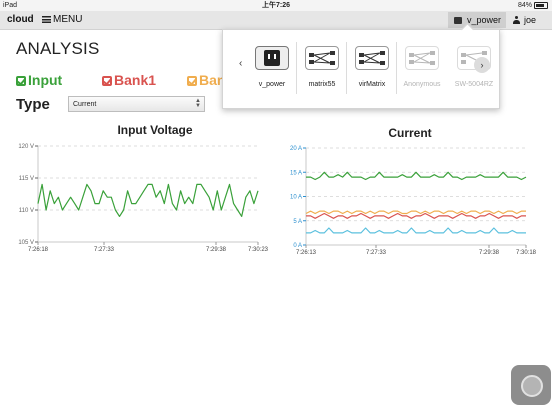 The image size is (552, 414). Describe the element at coordinates (484, 20) in the screenshot. I see `device-name: v_power` at that location.